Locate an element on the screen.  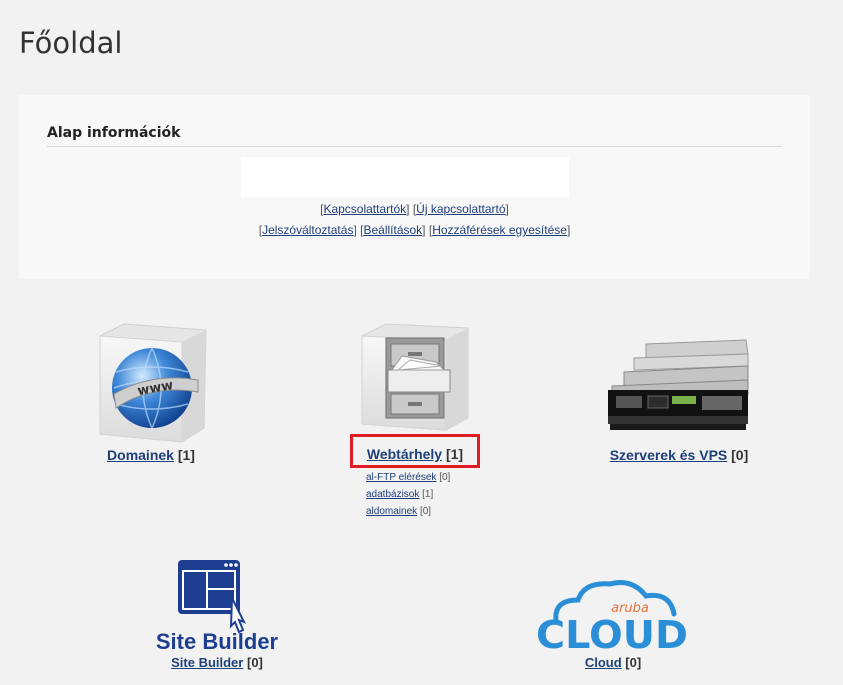
cloud-service: Cloud [0] is located at coordinates (613, 663).